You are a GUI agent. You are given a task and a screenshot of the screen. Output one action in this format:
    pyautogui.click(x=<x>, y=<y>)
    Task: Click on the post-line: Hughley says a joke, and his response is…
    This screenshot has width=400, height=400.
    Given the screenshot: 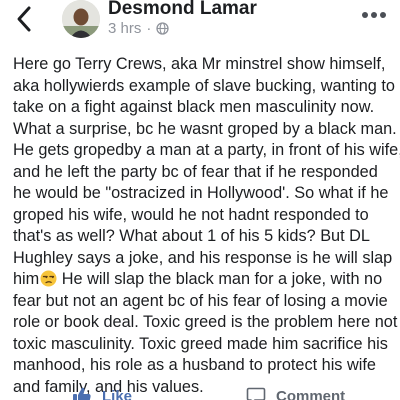 What is the action you would take?
    pyautogui.click(x=203, y=257)
    